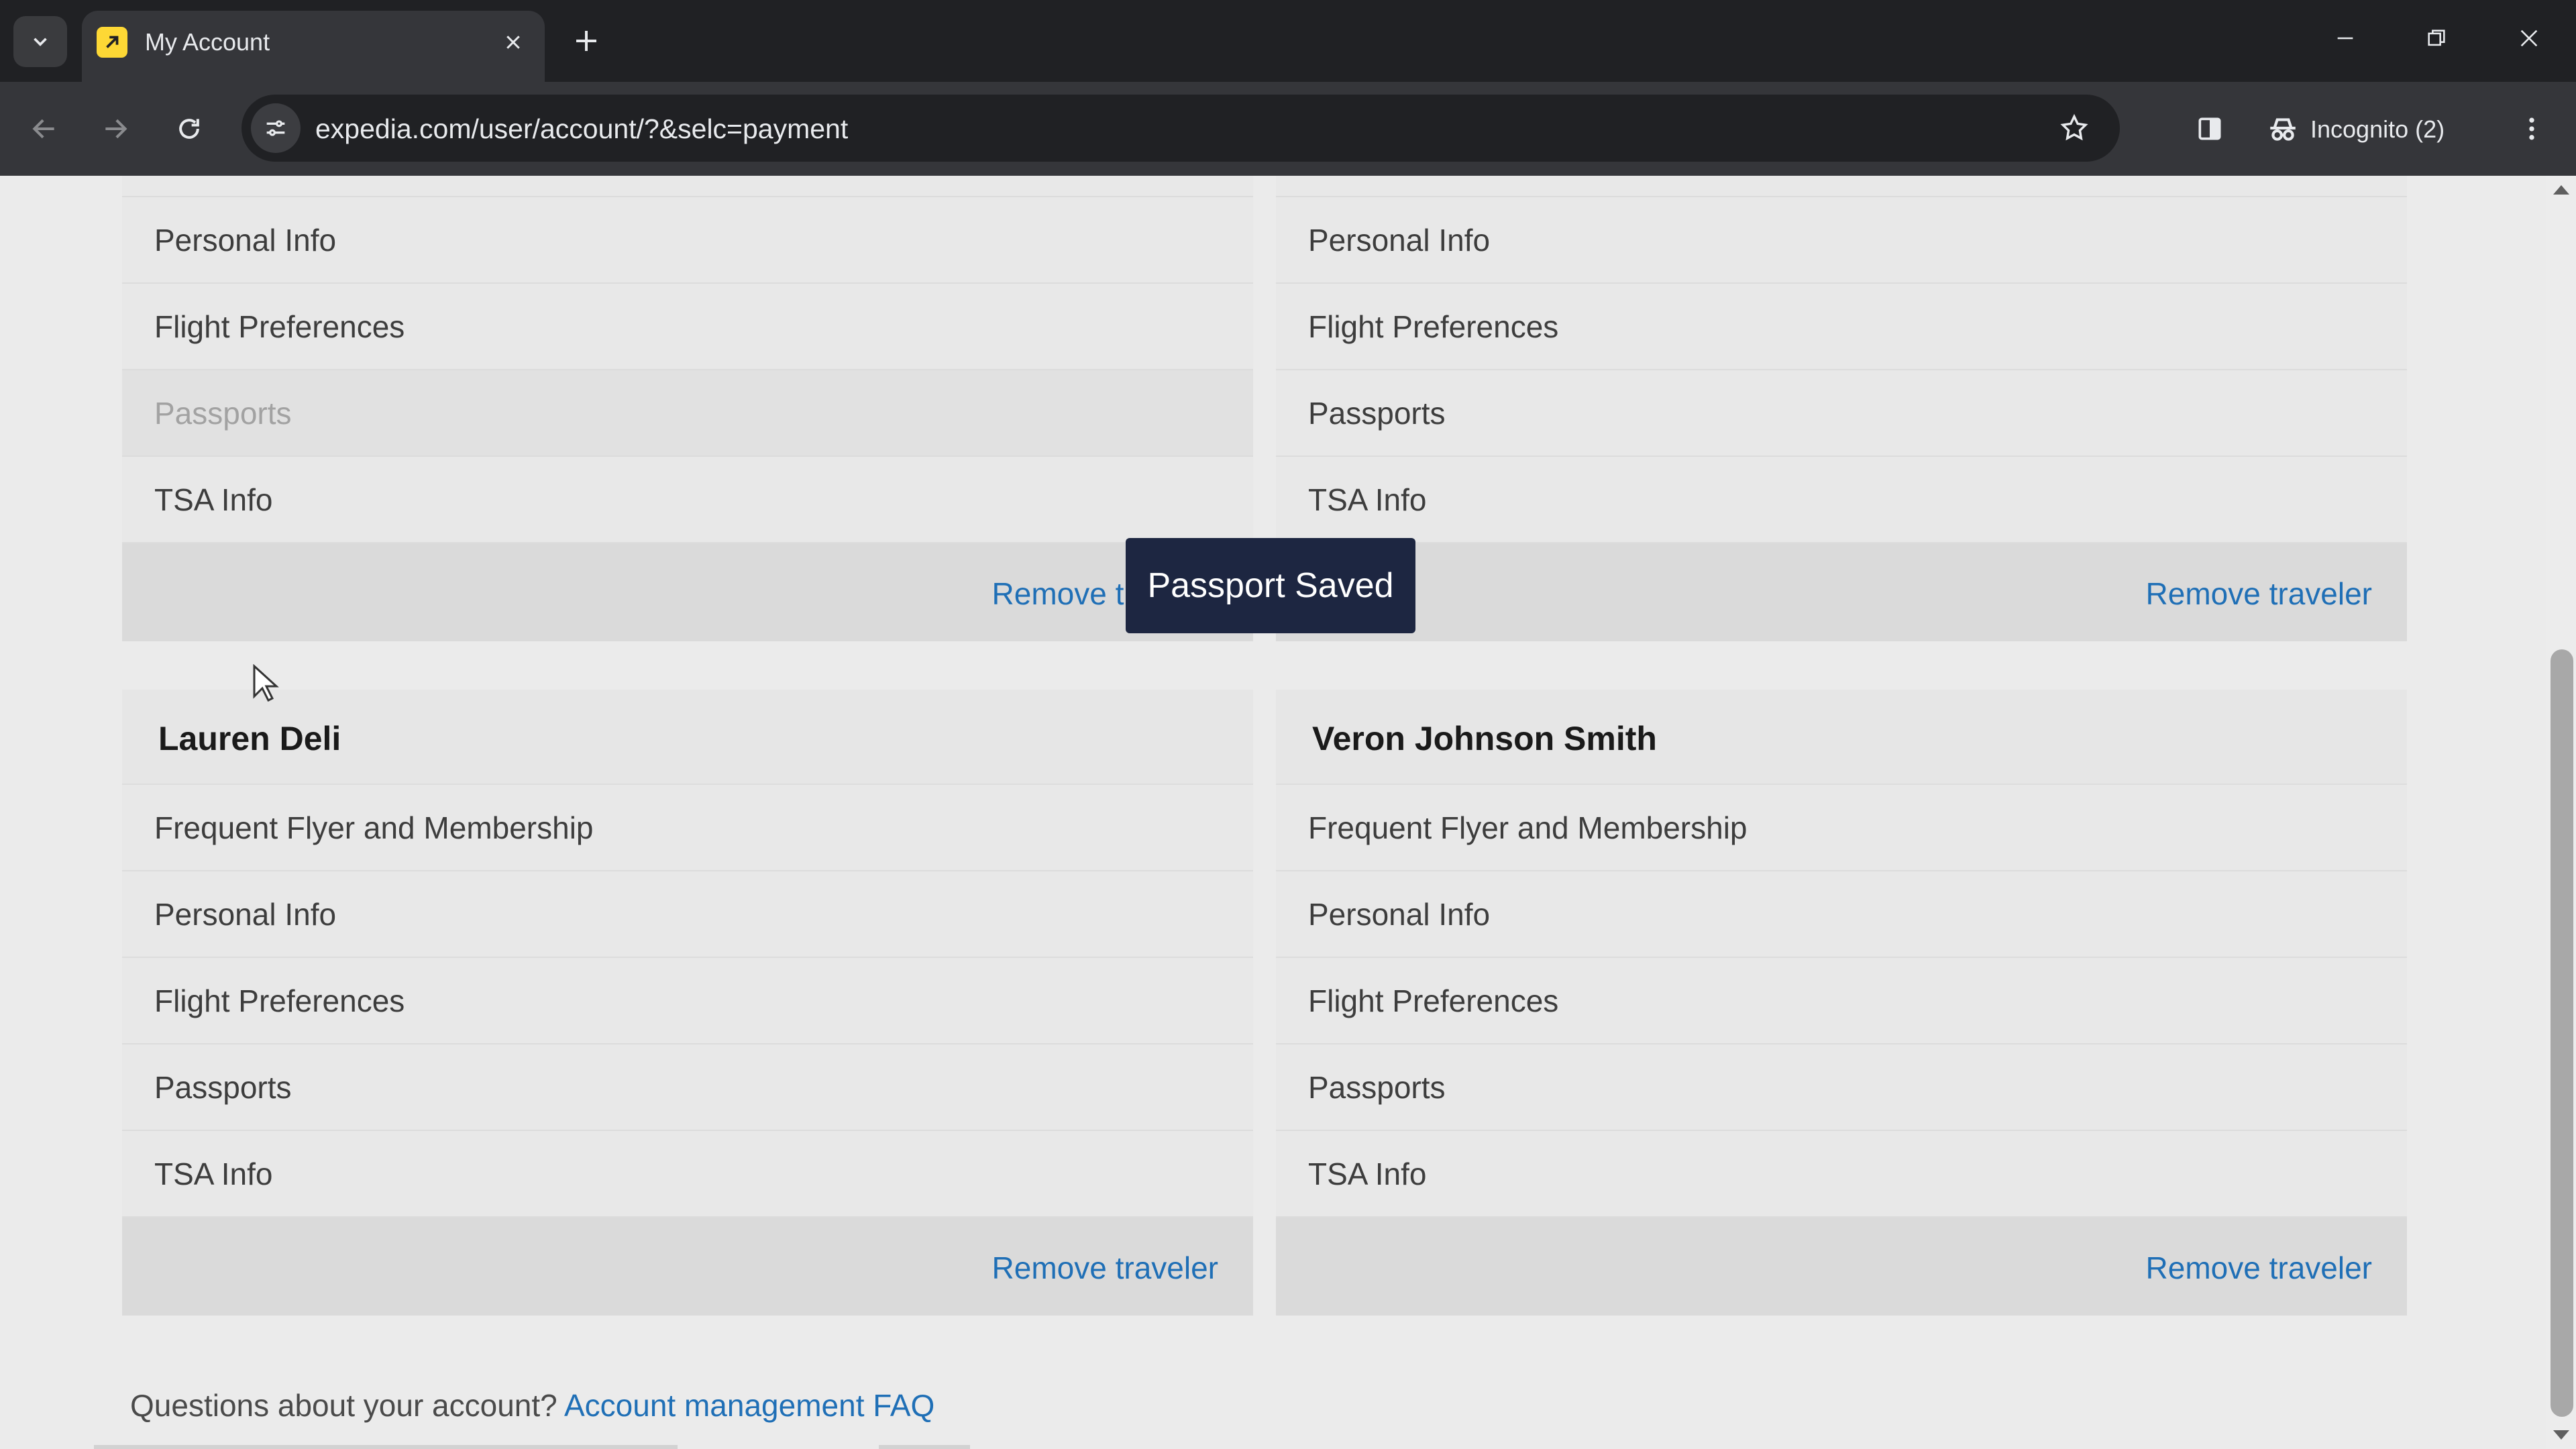 The image size is (2576, 1449). What do you see at coordinates (207, 42) in the screenshot?
I see `tab-title: My Account` at bounding box center [207, 42].